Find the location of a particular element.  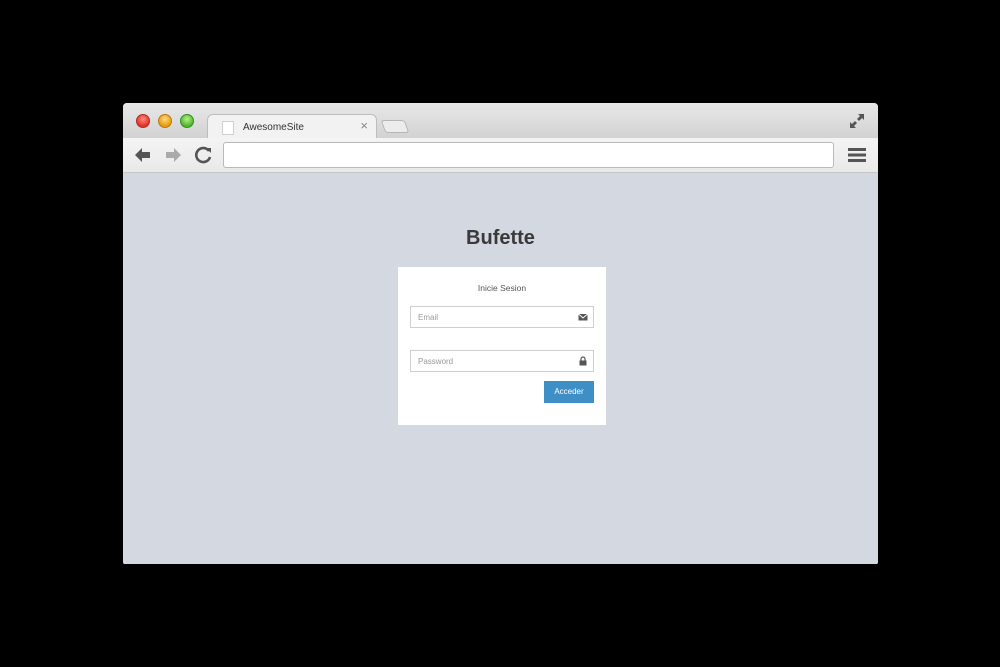

close-window-button is located at coordinates (143, 121).